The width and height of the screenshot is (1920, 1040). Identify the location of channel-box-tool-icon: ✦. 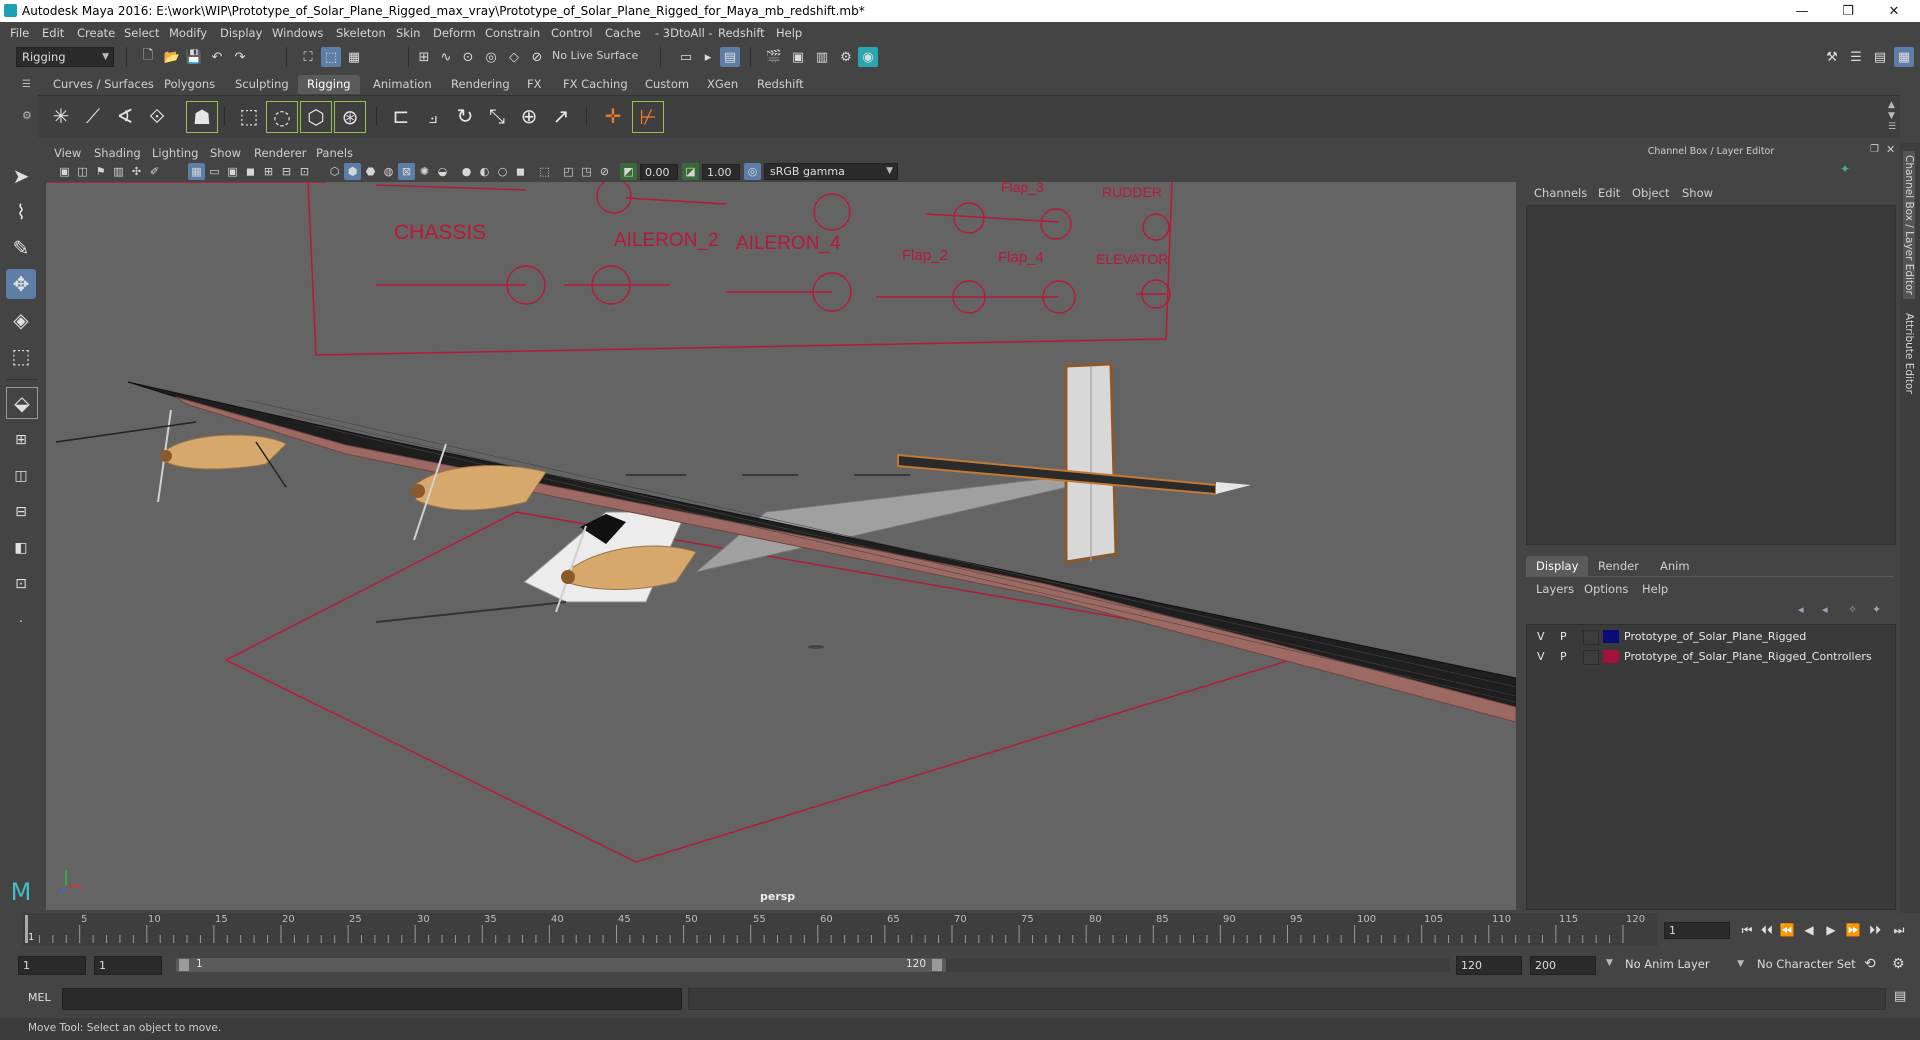
(1845, 169).